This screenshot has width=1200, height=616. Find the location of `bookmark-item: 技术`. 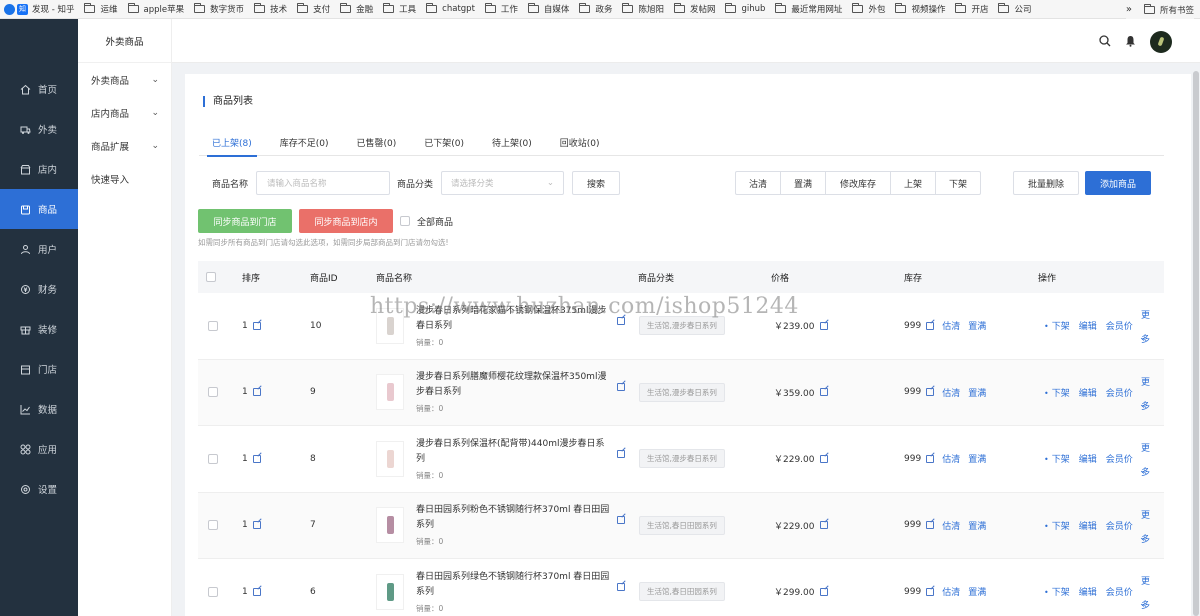

bookmark-item: 技术 is located at coordinates (270, 9).